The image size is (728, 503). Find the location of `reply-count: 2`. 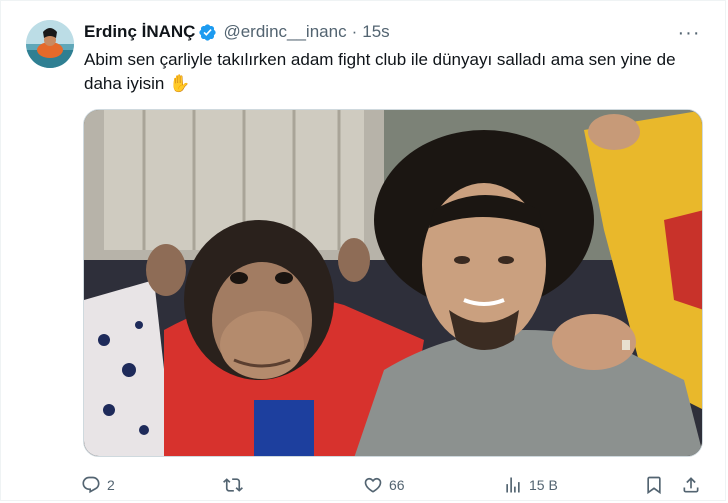

reply-count: 2 is located at coordinates (111, 485).